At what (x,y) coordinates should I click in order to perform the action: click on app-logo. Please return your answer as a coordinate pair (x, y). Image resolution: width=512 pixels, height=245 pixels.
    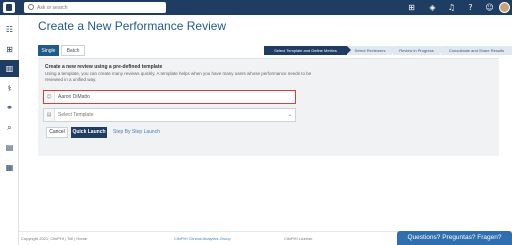
    Looking at the image, I should click on (9, 7).